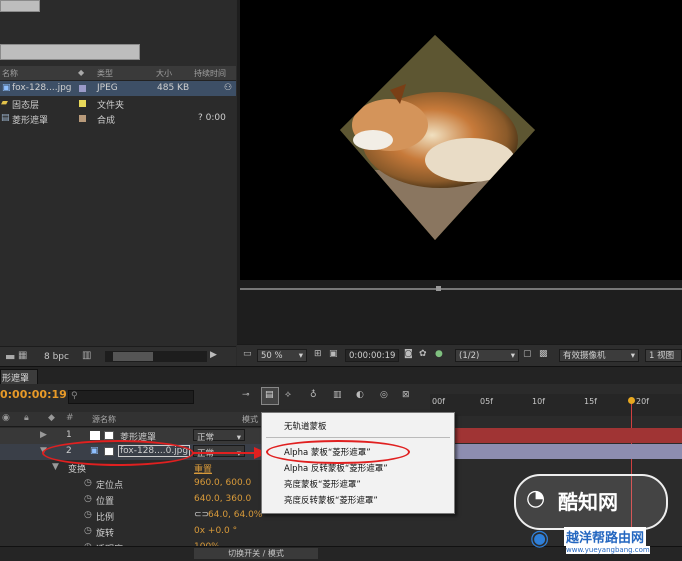 This screenshot has height=561, width=682. What do you see at coordinates (201, 515) in the screenshot?
I see `constrain-link-icon: ⊂⊃` at bounding box center [201, 515].